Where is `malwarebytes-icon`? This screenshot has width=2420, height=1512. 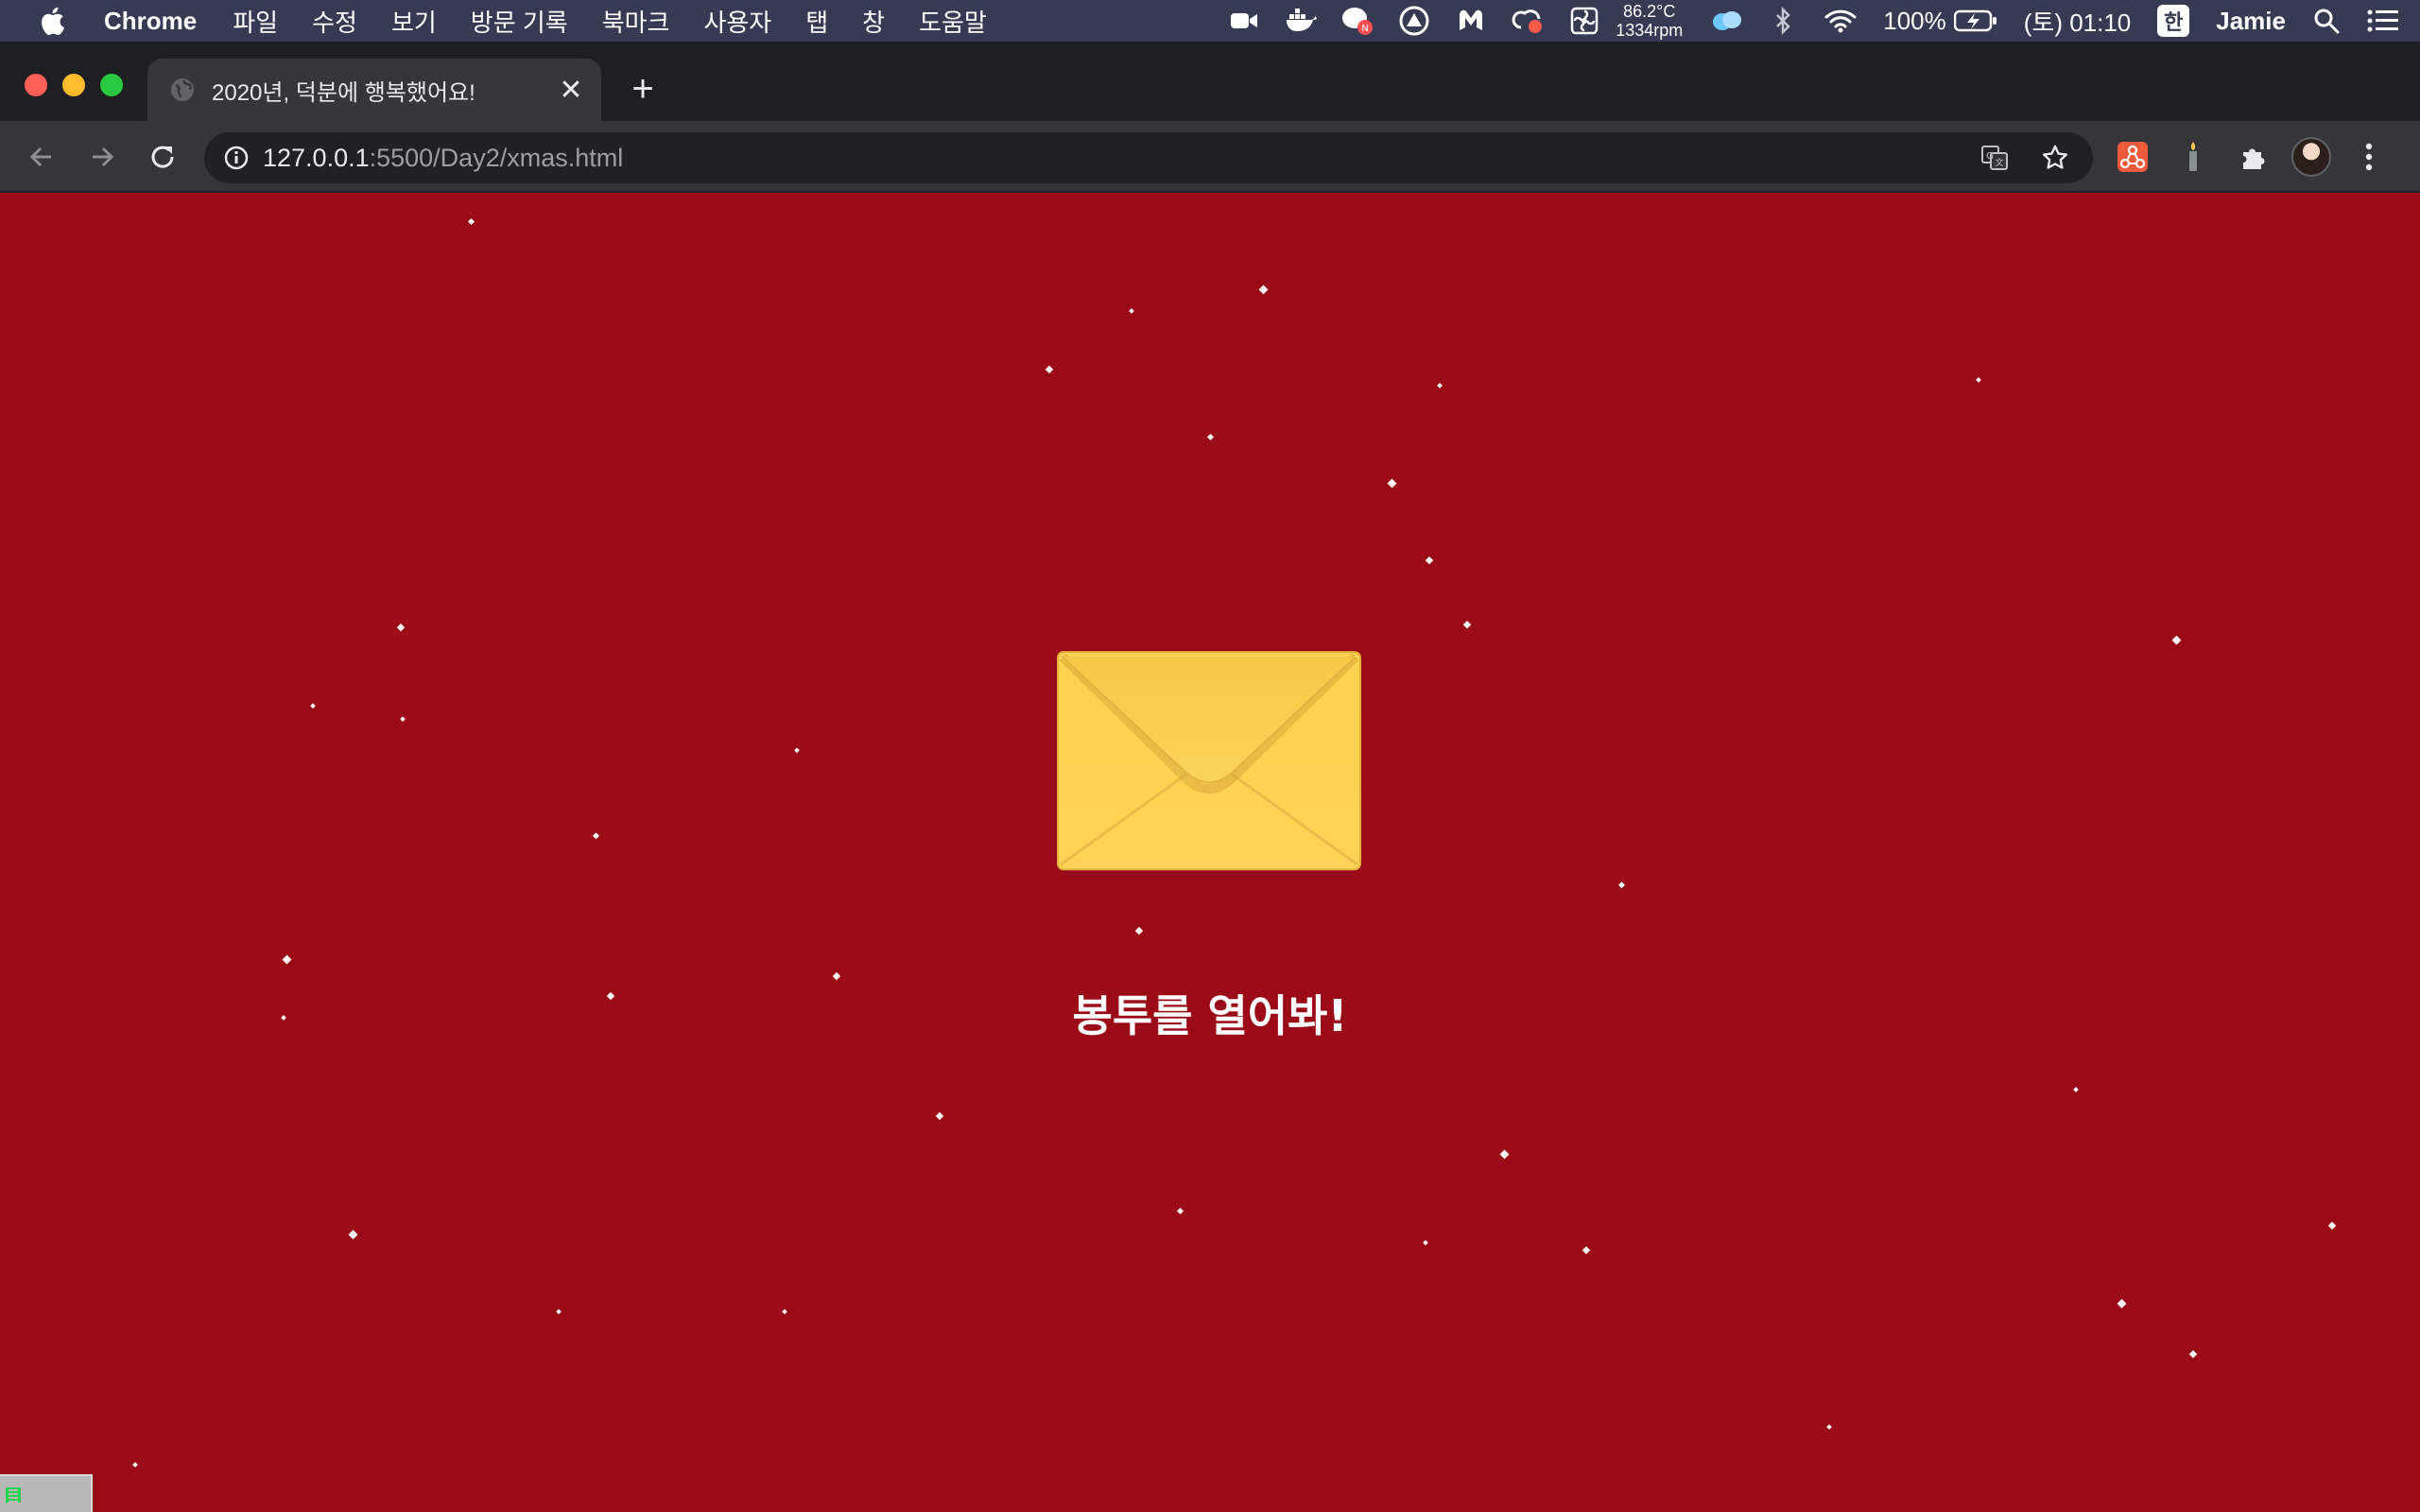 malwarebytes-icon is located at coordinates (1471, 21).